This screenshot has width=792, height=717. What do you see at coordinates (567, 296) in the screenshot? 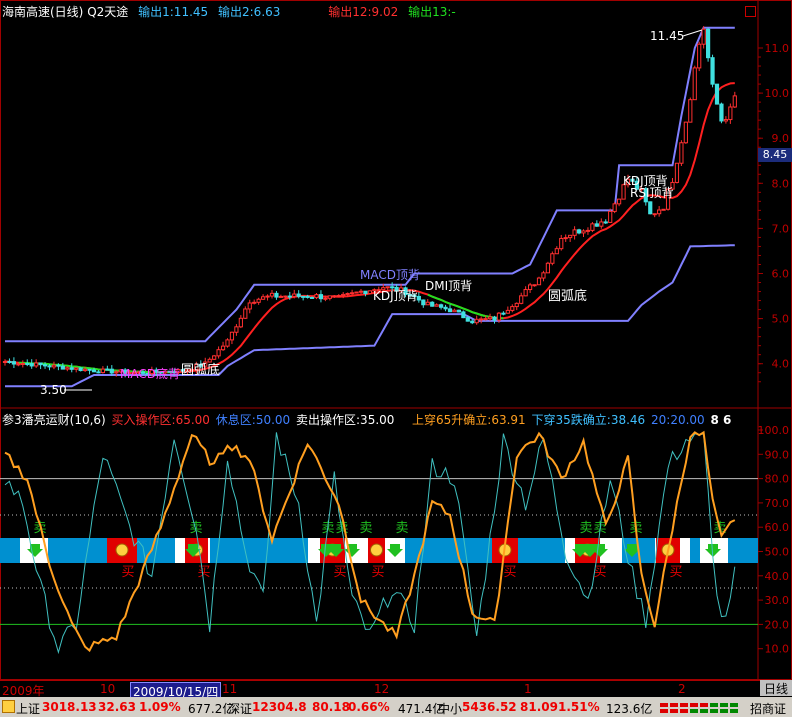
I see `round-bottom-label: 圆弧底` at bounding box center [567, 296].